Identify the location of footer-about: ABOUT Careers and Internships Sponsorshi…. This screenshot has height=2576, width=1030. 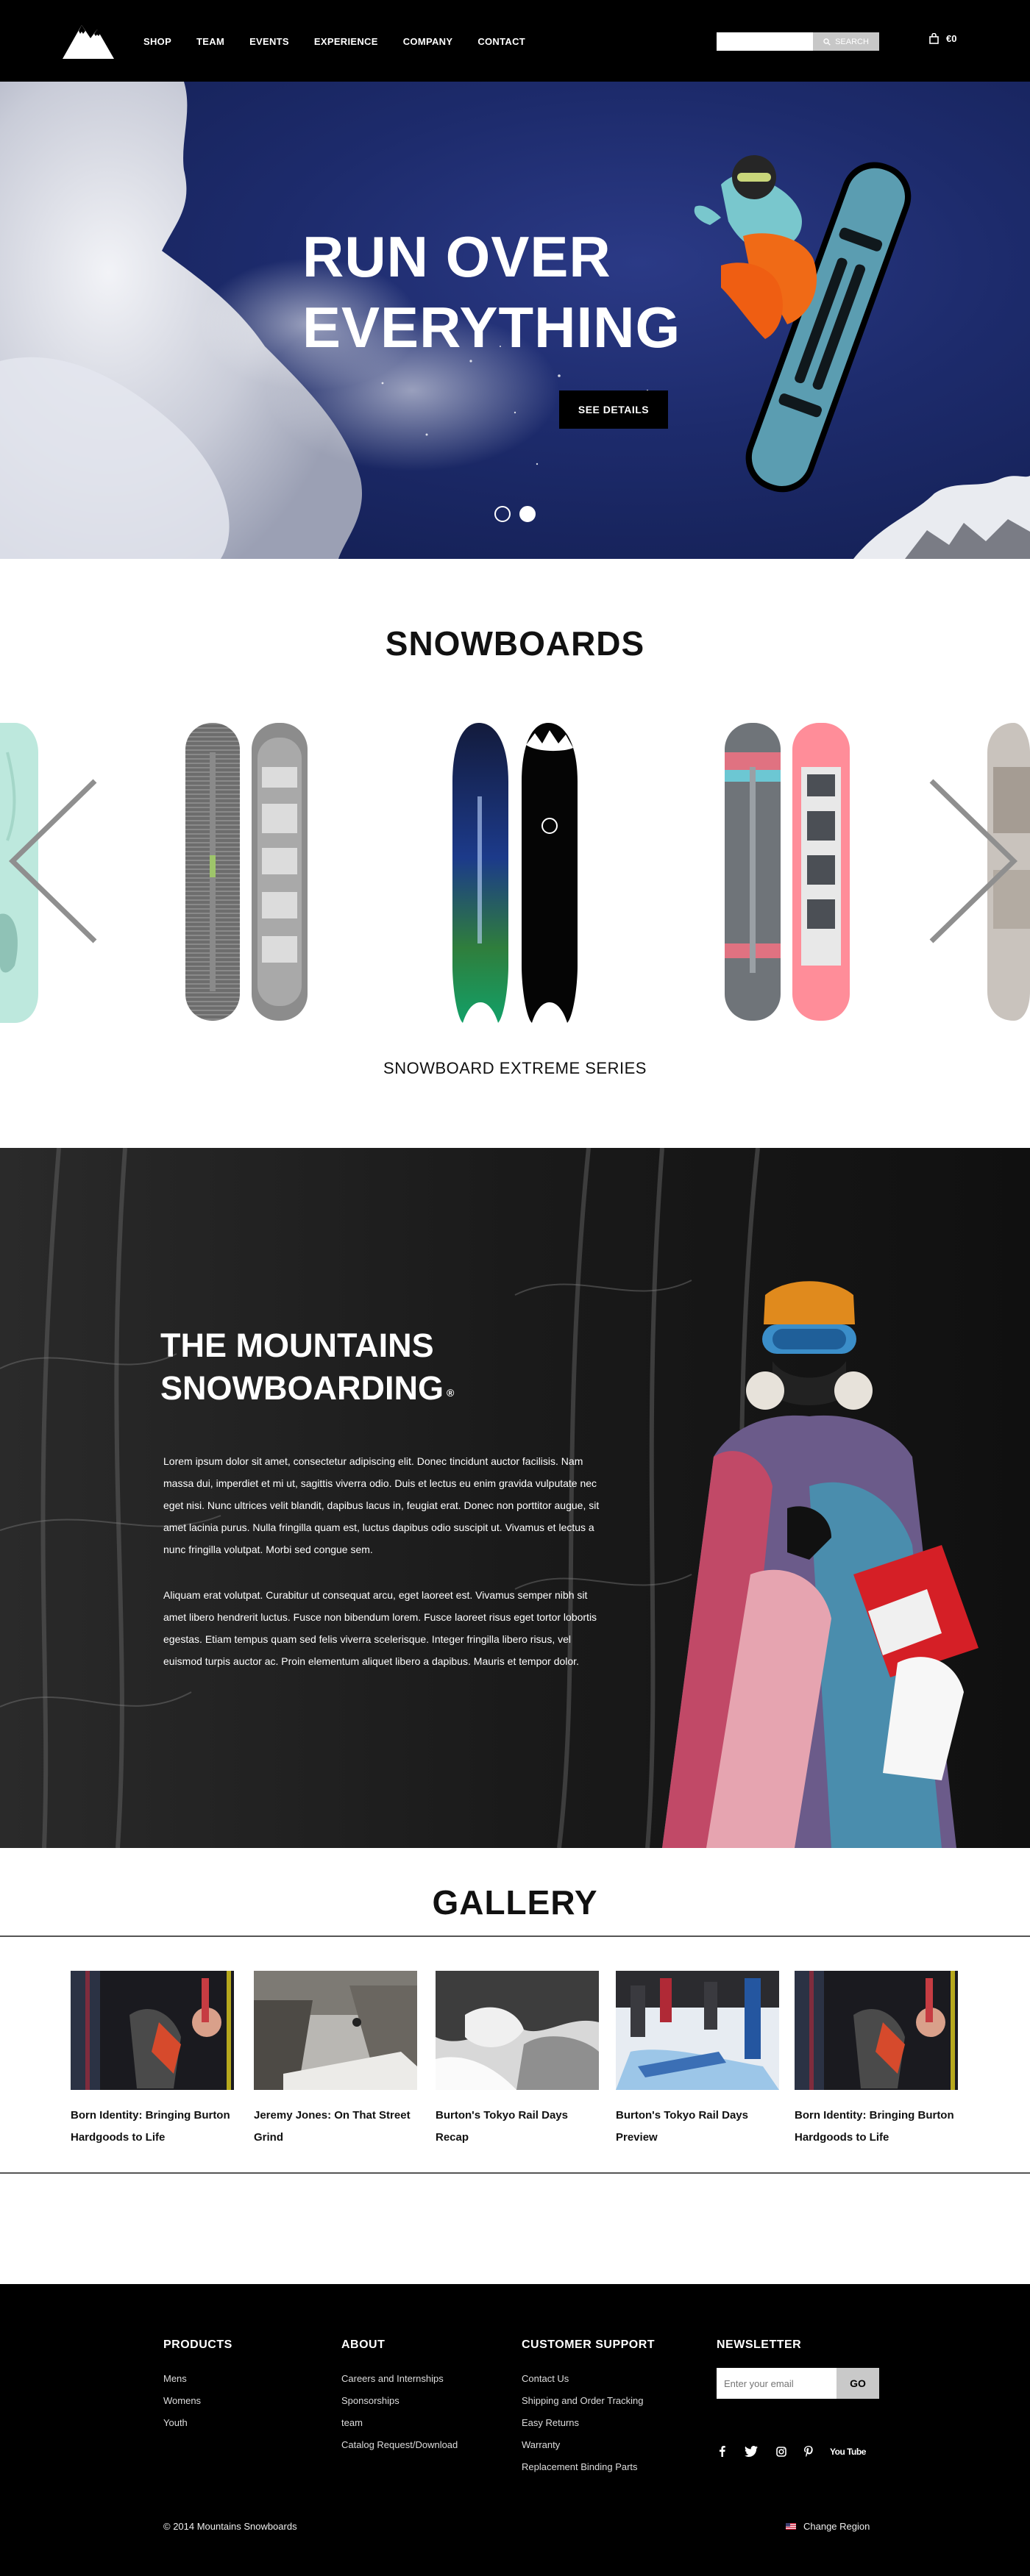
(400, 2397).